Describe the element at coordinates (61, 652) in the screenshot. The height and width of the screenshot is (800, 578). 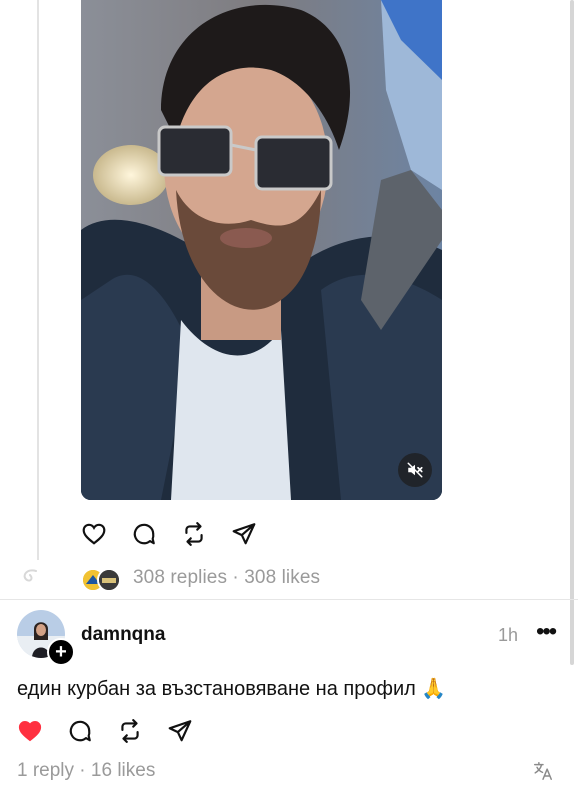
I see `follow-button: +` at that location.